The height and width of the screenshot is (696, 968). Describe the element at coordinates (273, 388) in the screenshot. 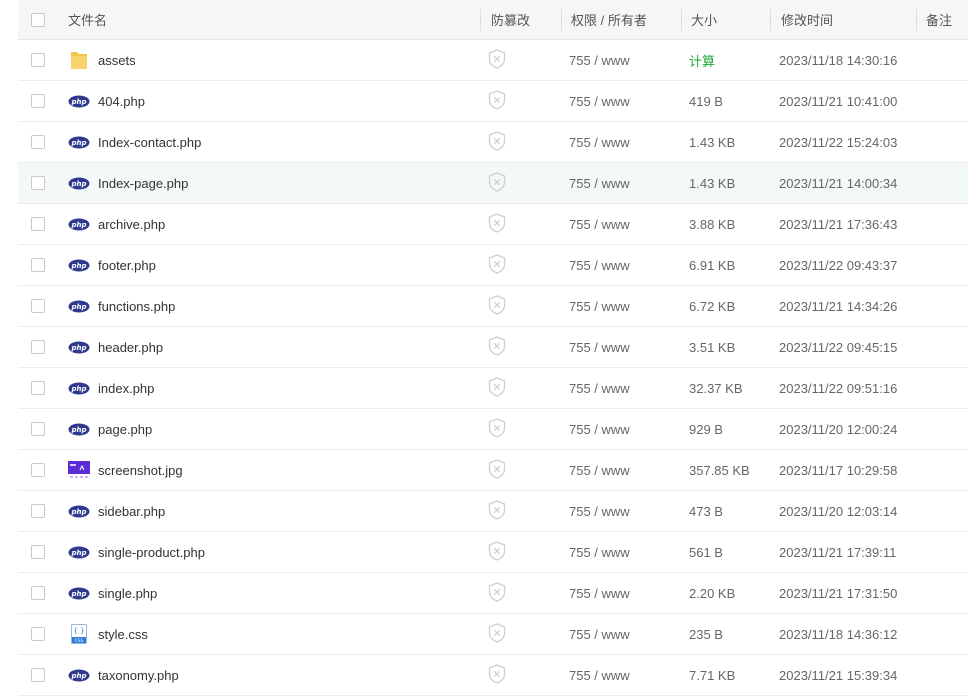

I see `file-name-cell: php index.php` at that location.